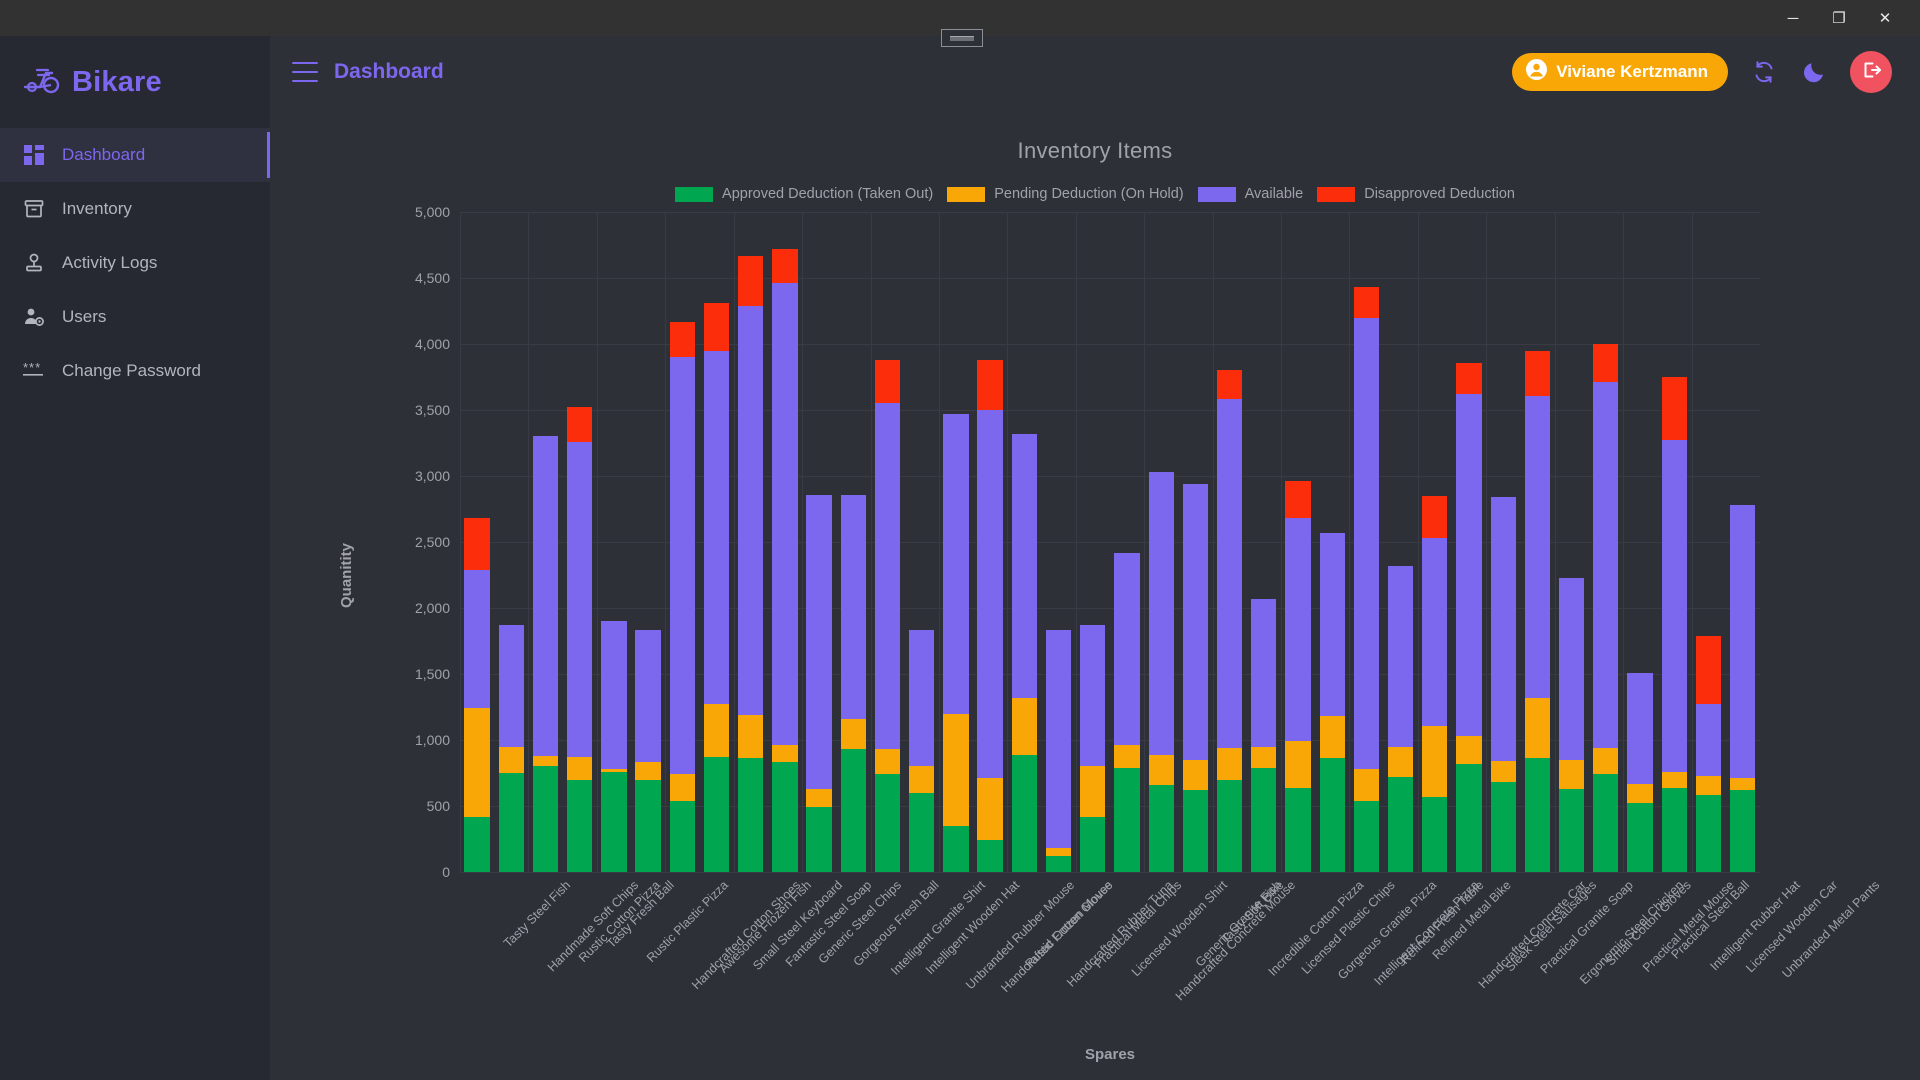 This screenshot has width=1920, height=1080. I want to click on sidebar-item-change-password: *** Change Password, so click(135, 371).